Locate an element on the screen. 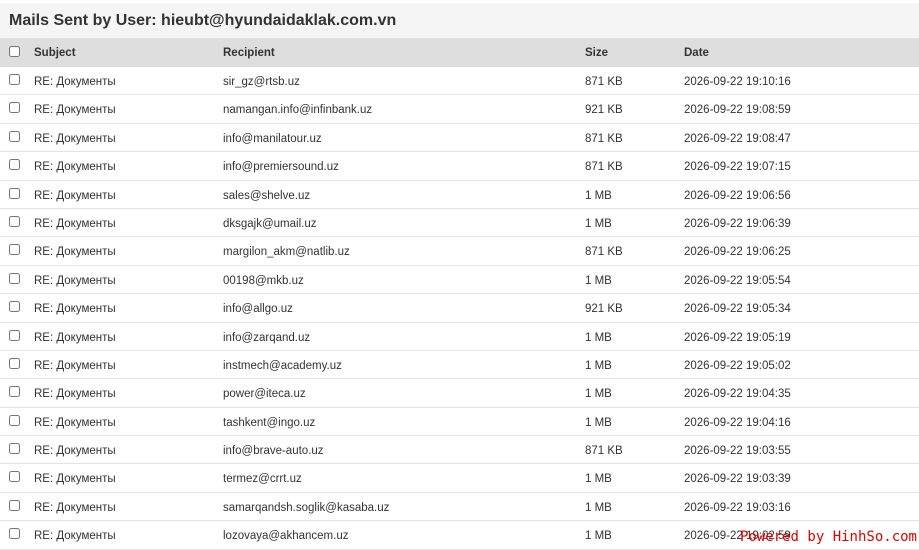  mail-recipient: tashkent@ingo.uz is located at coordinates (269, 422).